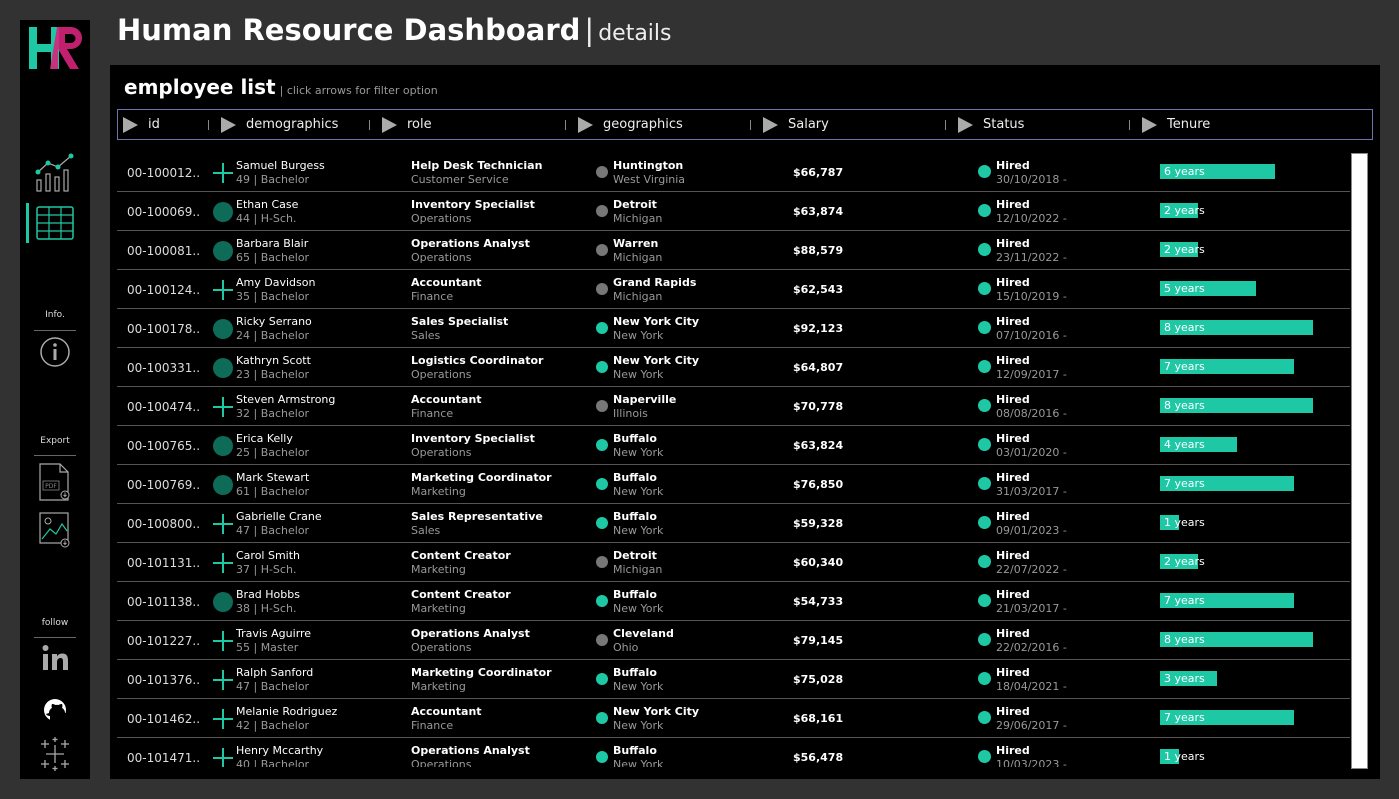  What do you see at coordinates (1031, 335) in the screenshot?
I see `hire-date: 07/10/2016 -` at bounding box center [1031, 335].